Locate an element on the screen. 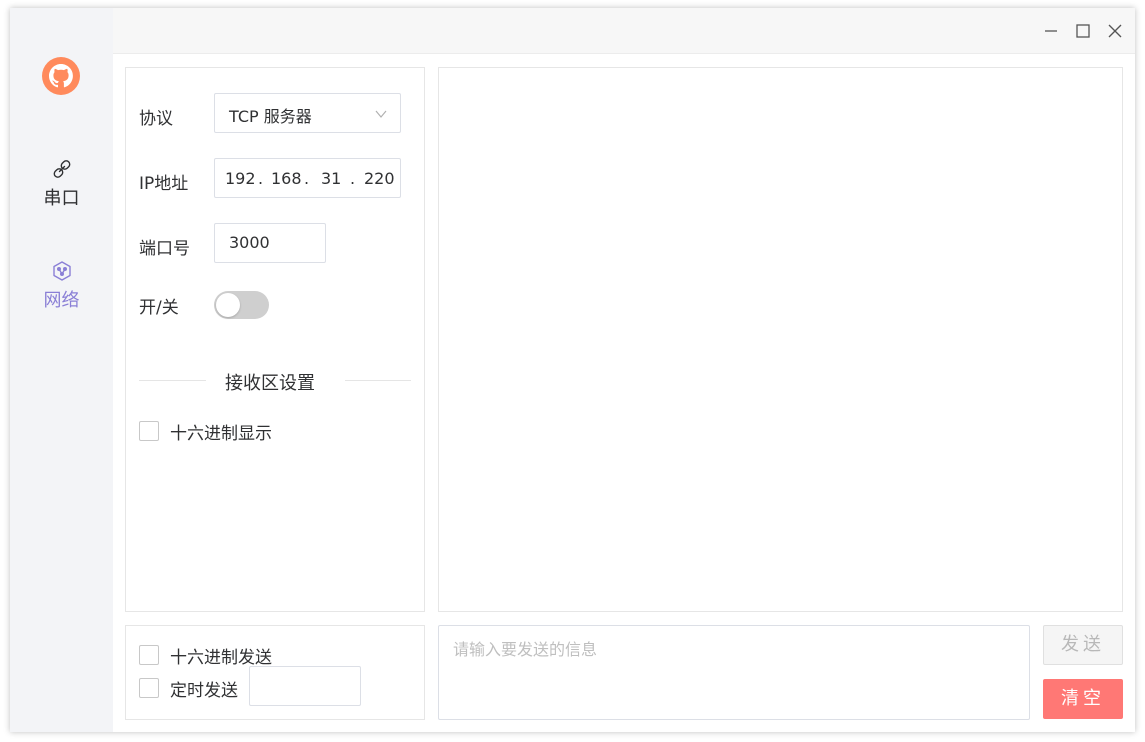 The height and width of the screenshot is (742, 1145). message-textarea is located at coordinates (734, 672).